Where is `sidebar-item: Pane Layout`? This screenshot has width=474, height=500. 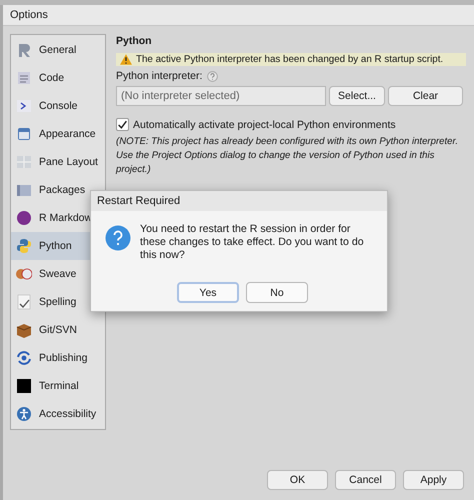 sidebar-item: Pane Layout is located at coordinates (55, 162).